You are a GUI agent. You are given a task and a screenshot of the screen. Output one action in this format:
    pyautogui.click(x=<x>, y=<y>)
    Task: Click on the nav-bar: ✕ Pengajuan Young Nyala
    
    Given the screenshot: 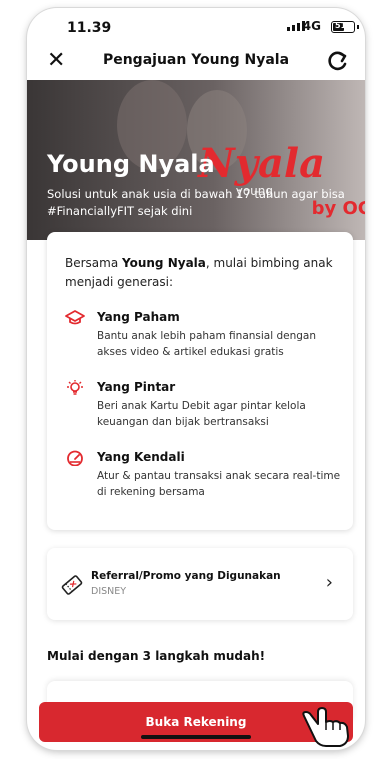 What is the action you would take?
    pyautogui.click(x=196, y=62)
    